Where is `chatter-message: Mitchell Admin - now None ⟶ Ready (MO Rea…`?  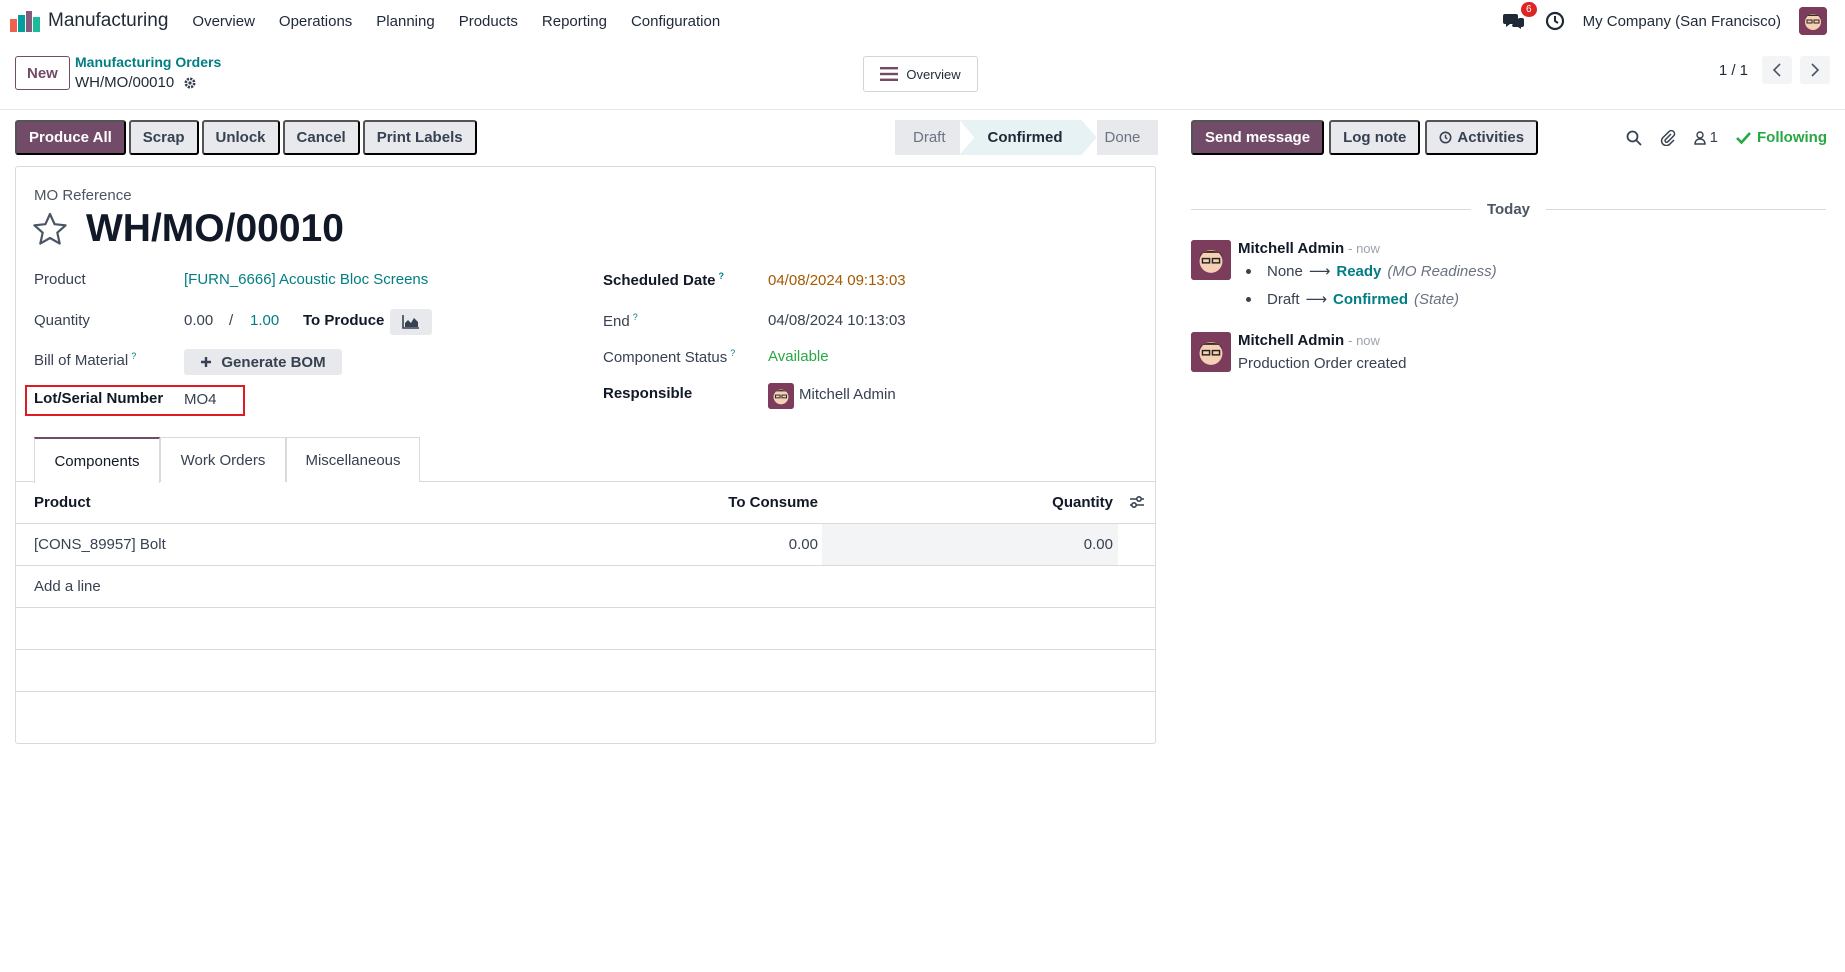 chatter-message: Mitchell Admin - now None ⟶ Ready (MO Rea… is located at coordinates (1491, 280).